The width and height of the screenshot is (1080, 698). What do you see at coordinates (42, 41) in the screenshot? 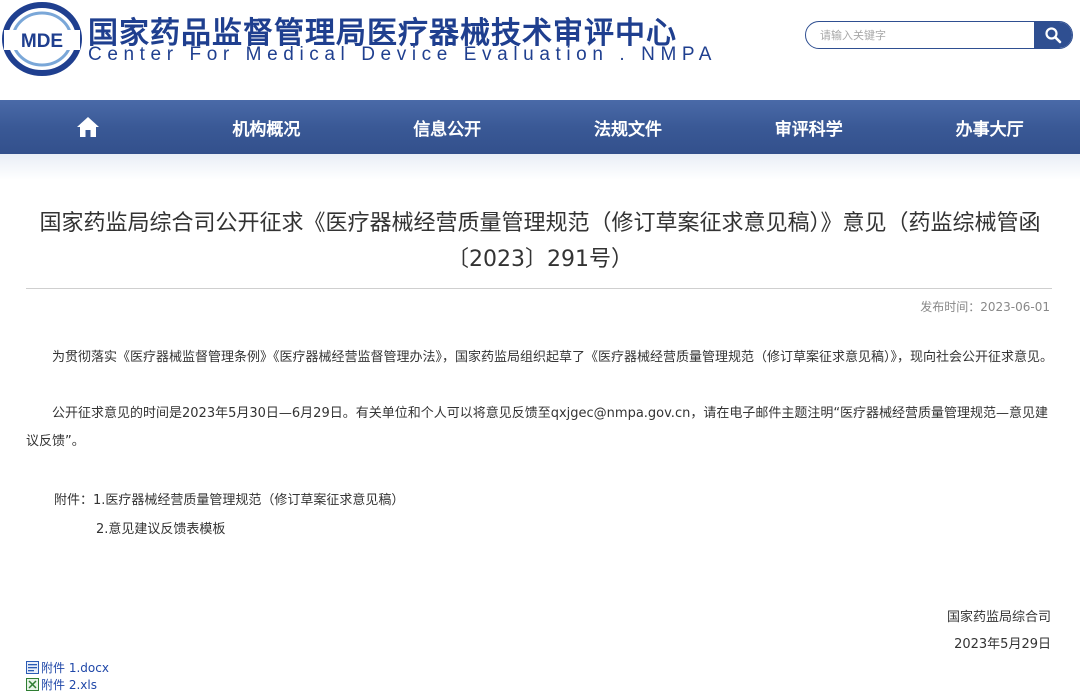
I see `logo-text: MDE` at bounding box center [42, 41].